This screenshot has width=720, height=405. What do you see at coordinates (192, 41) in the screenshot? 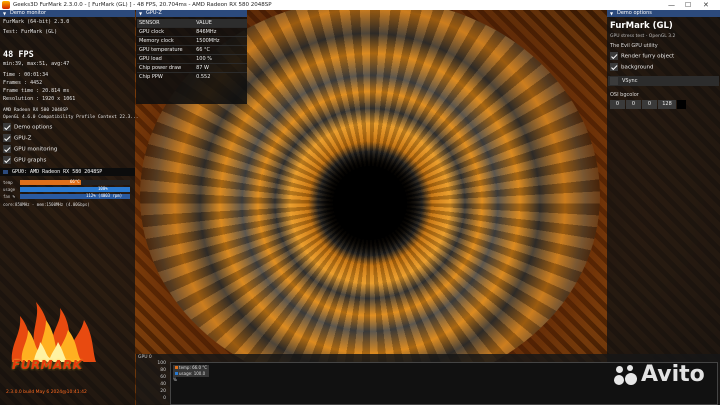
I see `table-row: Memory clock 1500MHz` at bounding box center [192, 41].